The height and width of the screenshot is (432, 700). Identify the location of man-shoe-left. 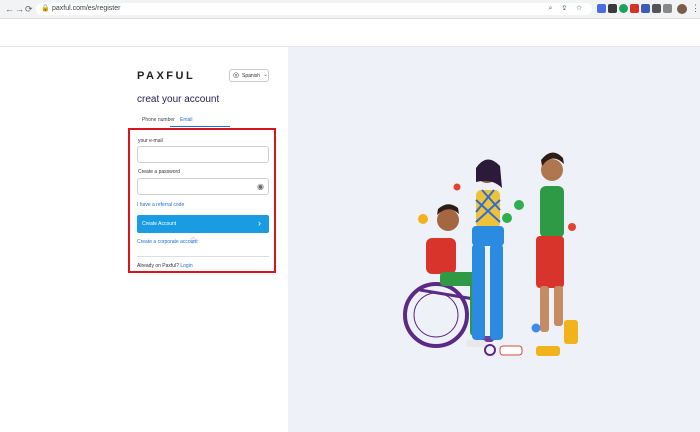
(548, 351).